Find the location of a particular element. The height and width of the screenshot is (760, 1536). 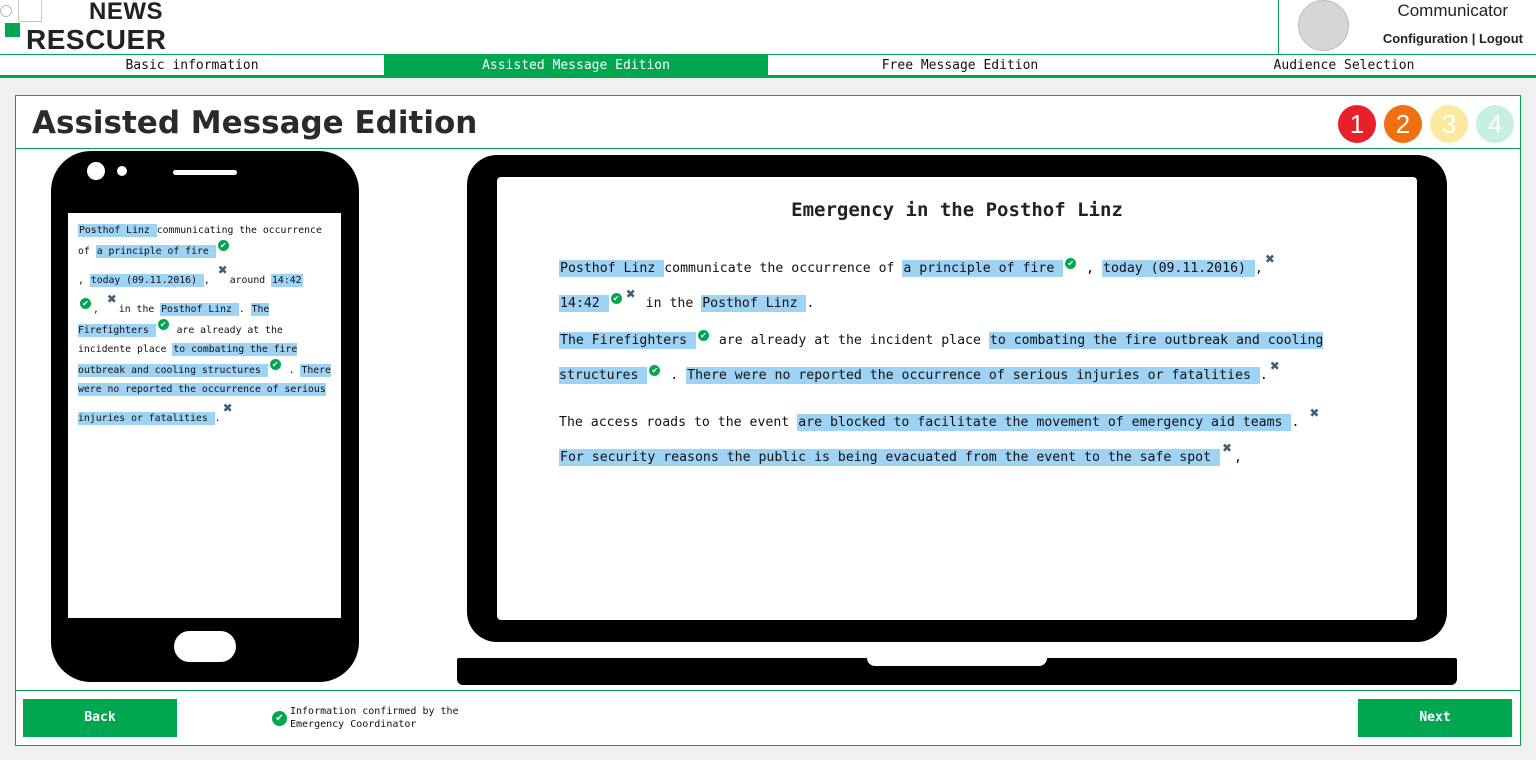

page-title: Assisted Message Edition is located at coordinates (255, 123).